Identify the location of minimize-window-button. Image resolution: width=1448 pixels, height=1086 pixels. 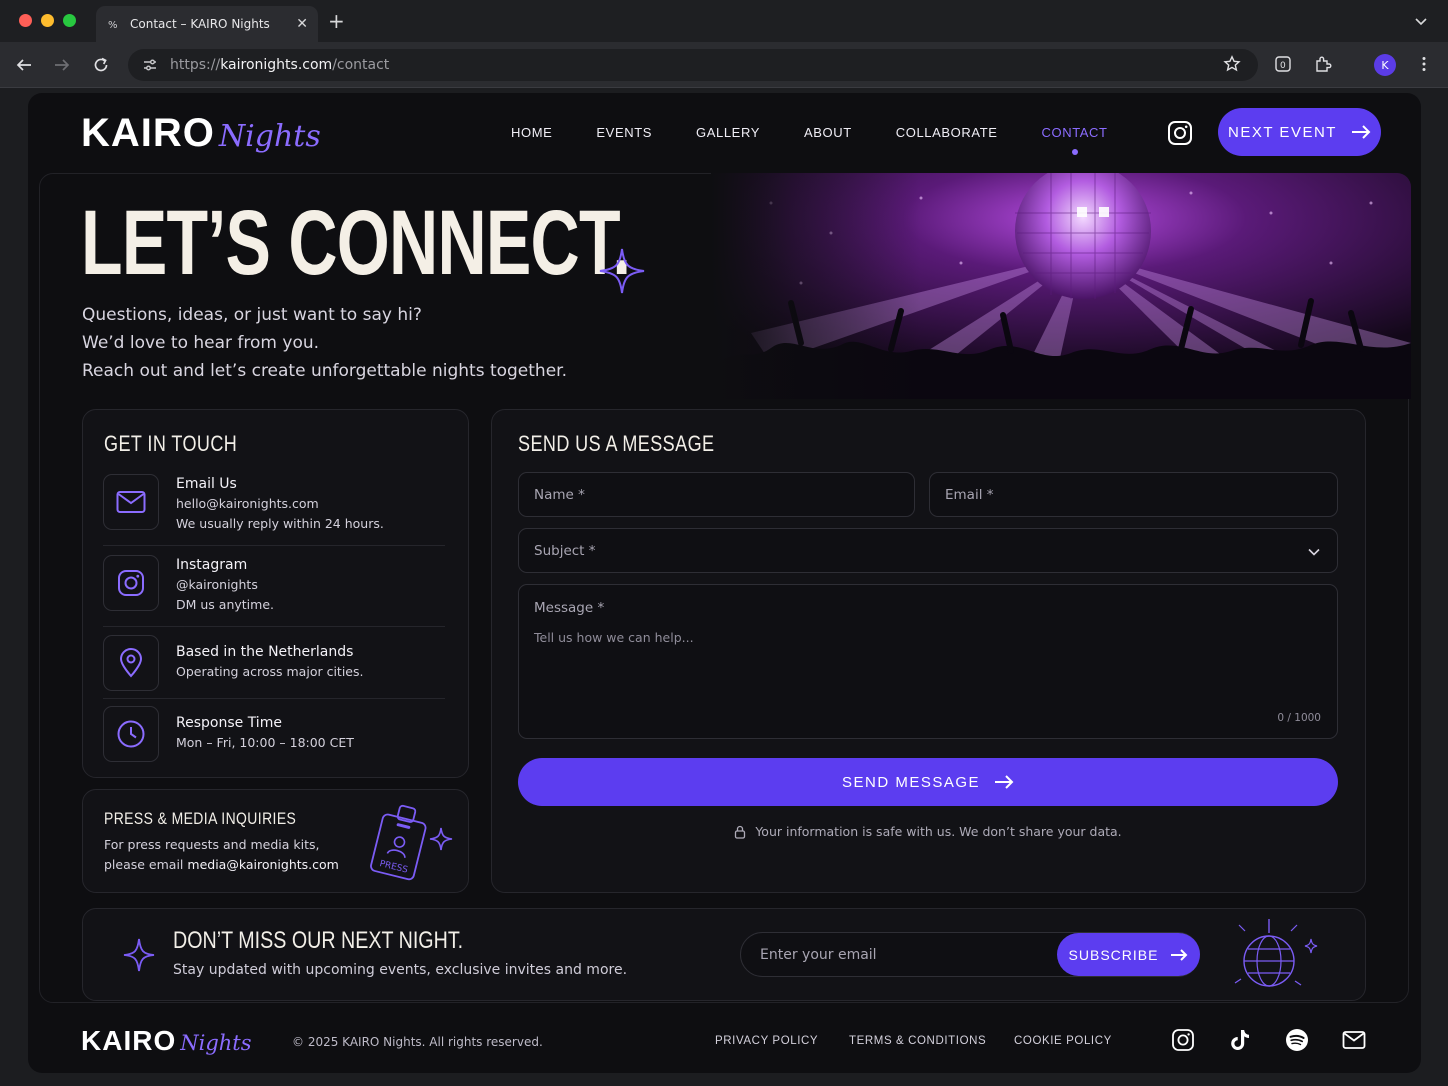
(47, 20).